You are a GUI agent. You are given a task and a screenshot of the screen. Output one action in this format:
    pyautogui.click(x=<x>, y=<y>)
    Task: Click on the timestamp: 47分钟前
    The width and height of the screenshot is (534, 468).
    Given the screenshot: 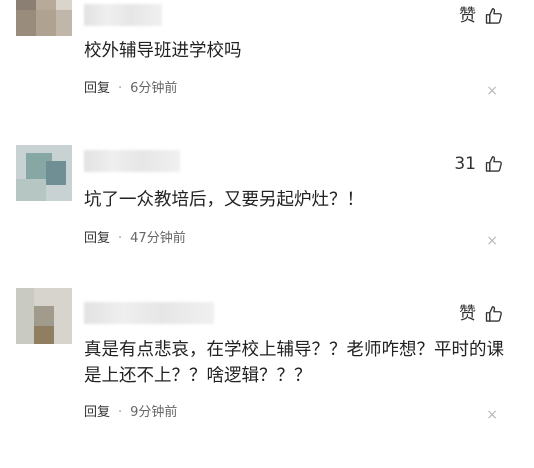 What is the action you would take?
    pyautogui.click(x=158, y=238)
    